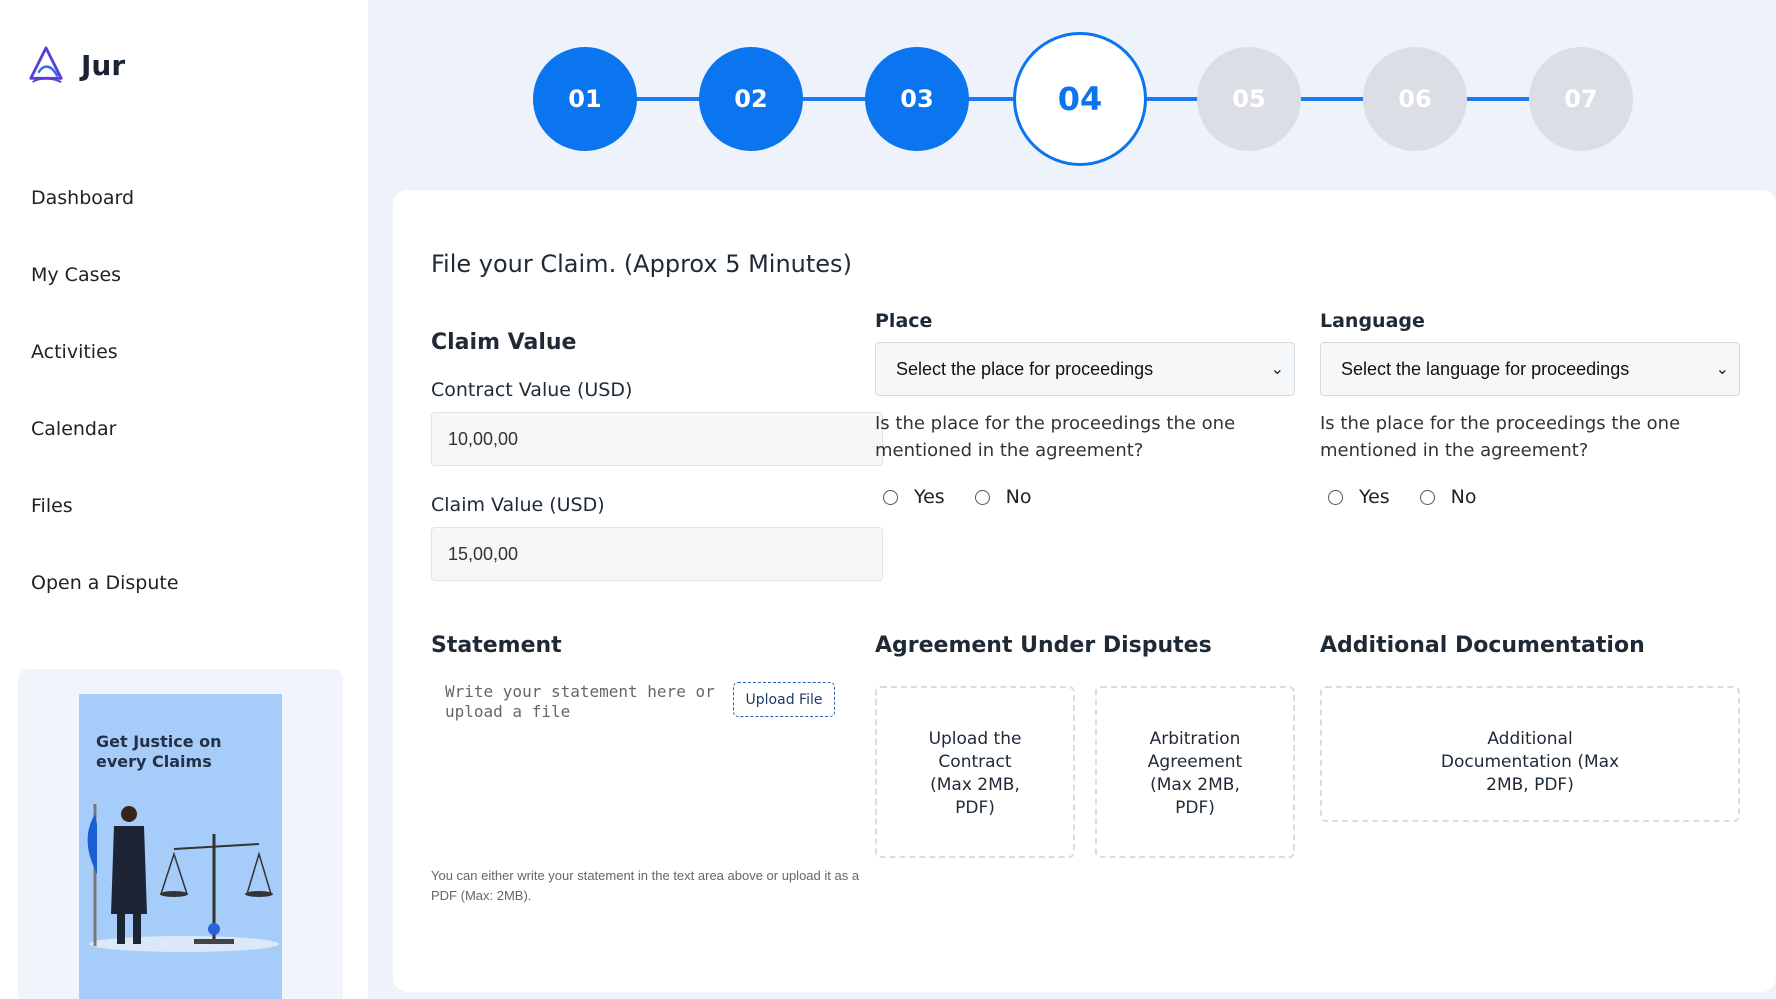 This screenshot has height=999, width=1776. I want to click on additional-docs-dropzone: Additional Documentation (Max 2MB, PDF), so click(1530, 754).